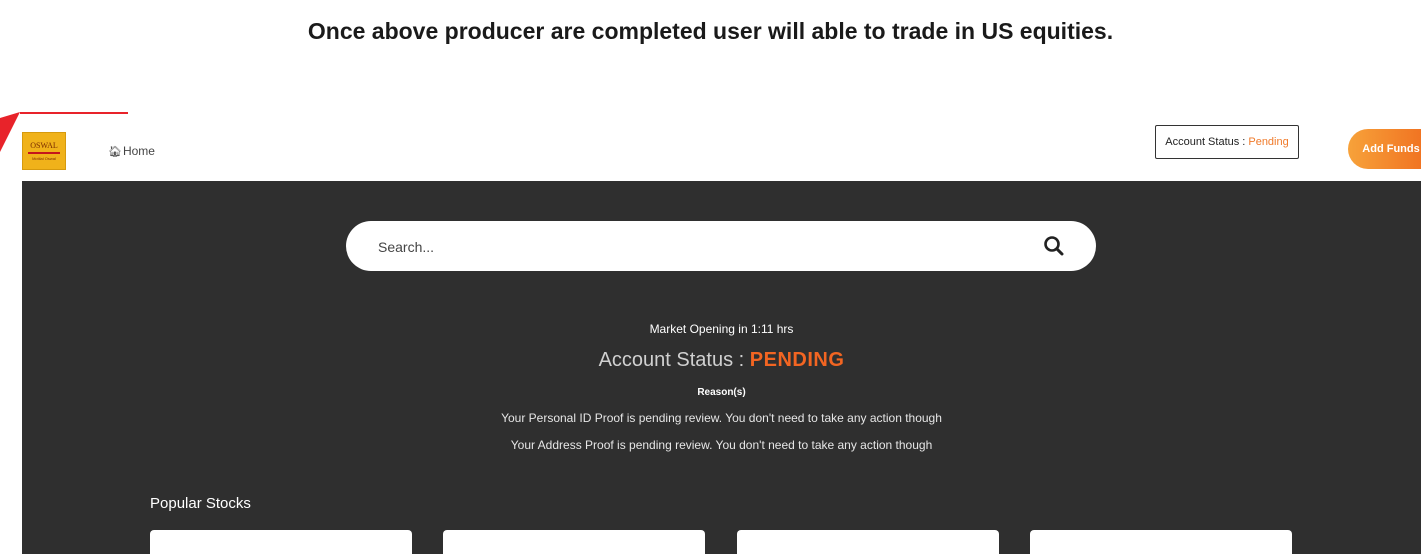 This screenshot has width=1421, height=560. Describe the element at coordinates (44, 158) in the screenshot. I see `logo-subtext: Motilal Oswal` at that location.